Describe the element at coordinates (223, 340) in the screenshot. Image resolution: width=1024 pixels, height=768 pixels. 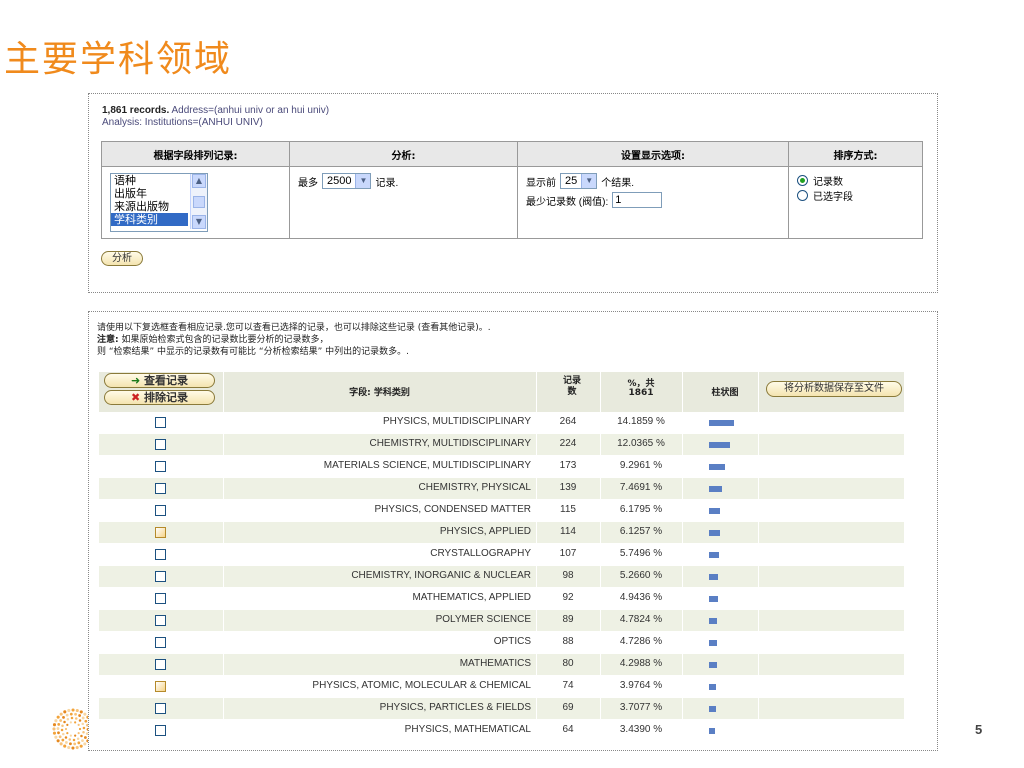
I see `note-line-2: 如果原始检索式包含的记录数比要分析的记录数多，` at that location.